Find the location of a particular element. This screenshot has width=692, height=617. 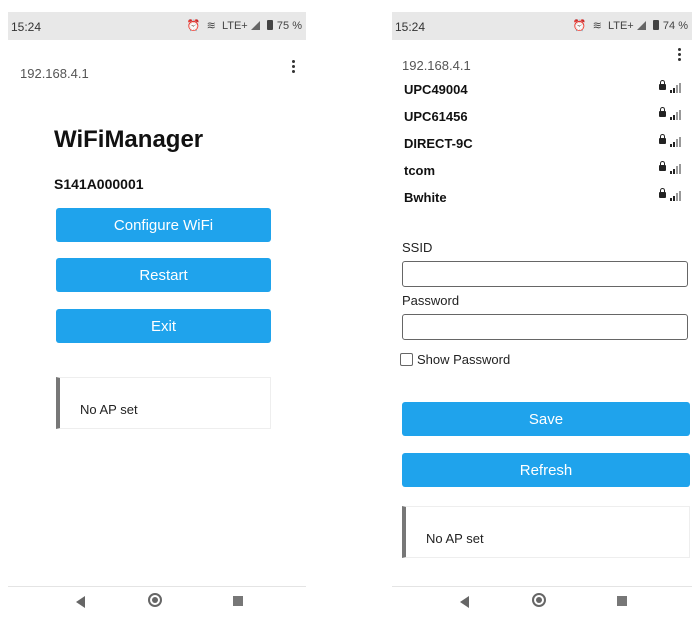

password-input is located at coordinates (545, 327).